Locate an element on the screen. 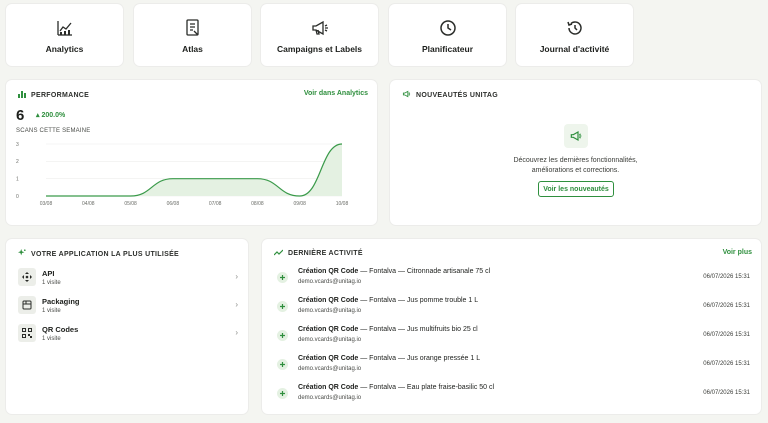 The width and height of the screenshot is (768, 423). clock-icon is located at coordinates (448, 28).